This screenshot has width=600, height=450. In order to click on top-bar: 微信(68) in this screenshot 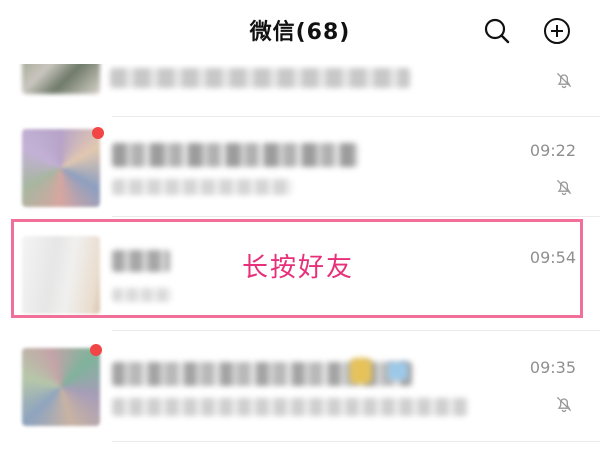, I will do `click(300, 32)`.